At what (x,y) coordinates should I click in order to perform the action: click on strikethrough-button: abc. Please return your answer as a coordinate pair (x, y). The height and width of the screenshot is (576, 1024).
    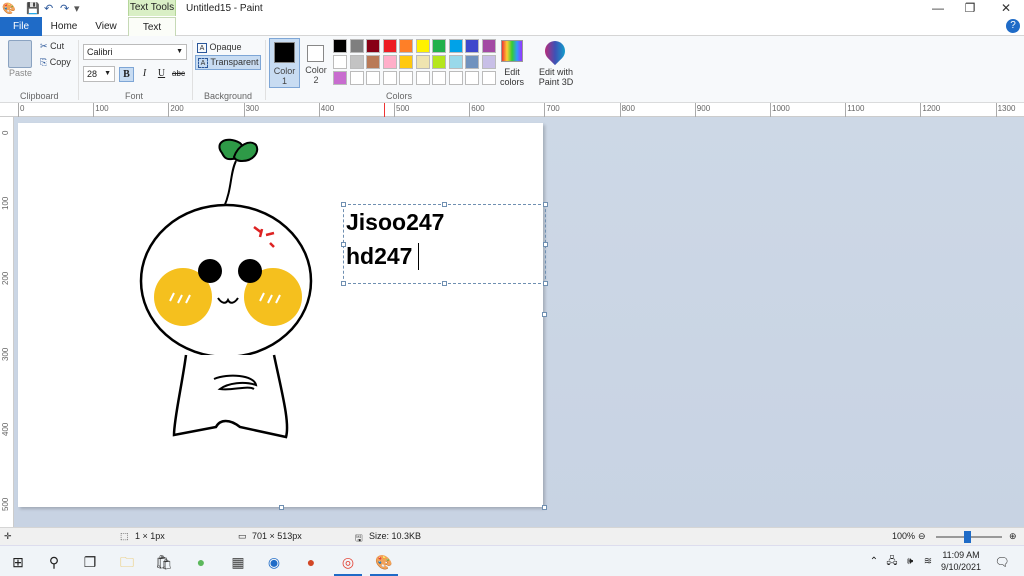
    Looking at the image, I should click on (178, 74).